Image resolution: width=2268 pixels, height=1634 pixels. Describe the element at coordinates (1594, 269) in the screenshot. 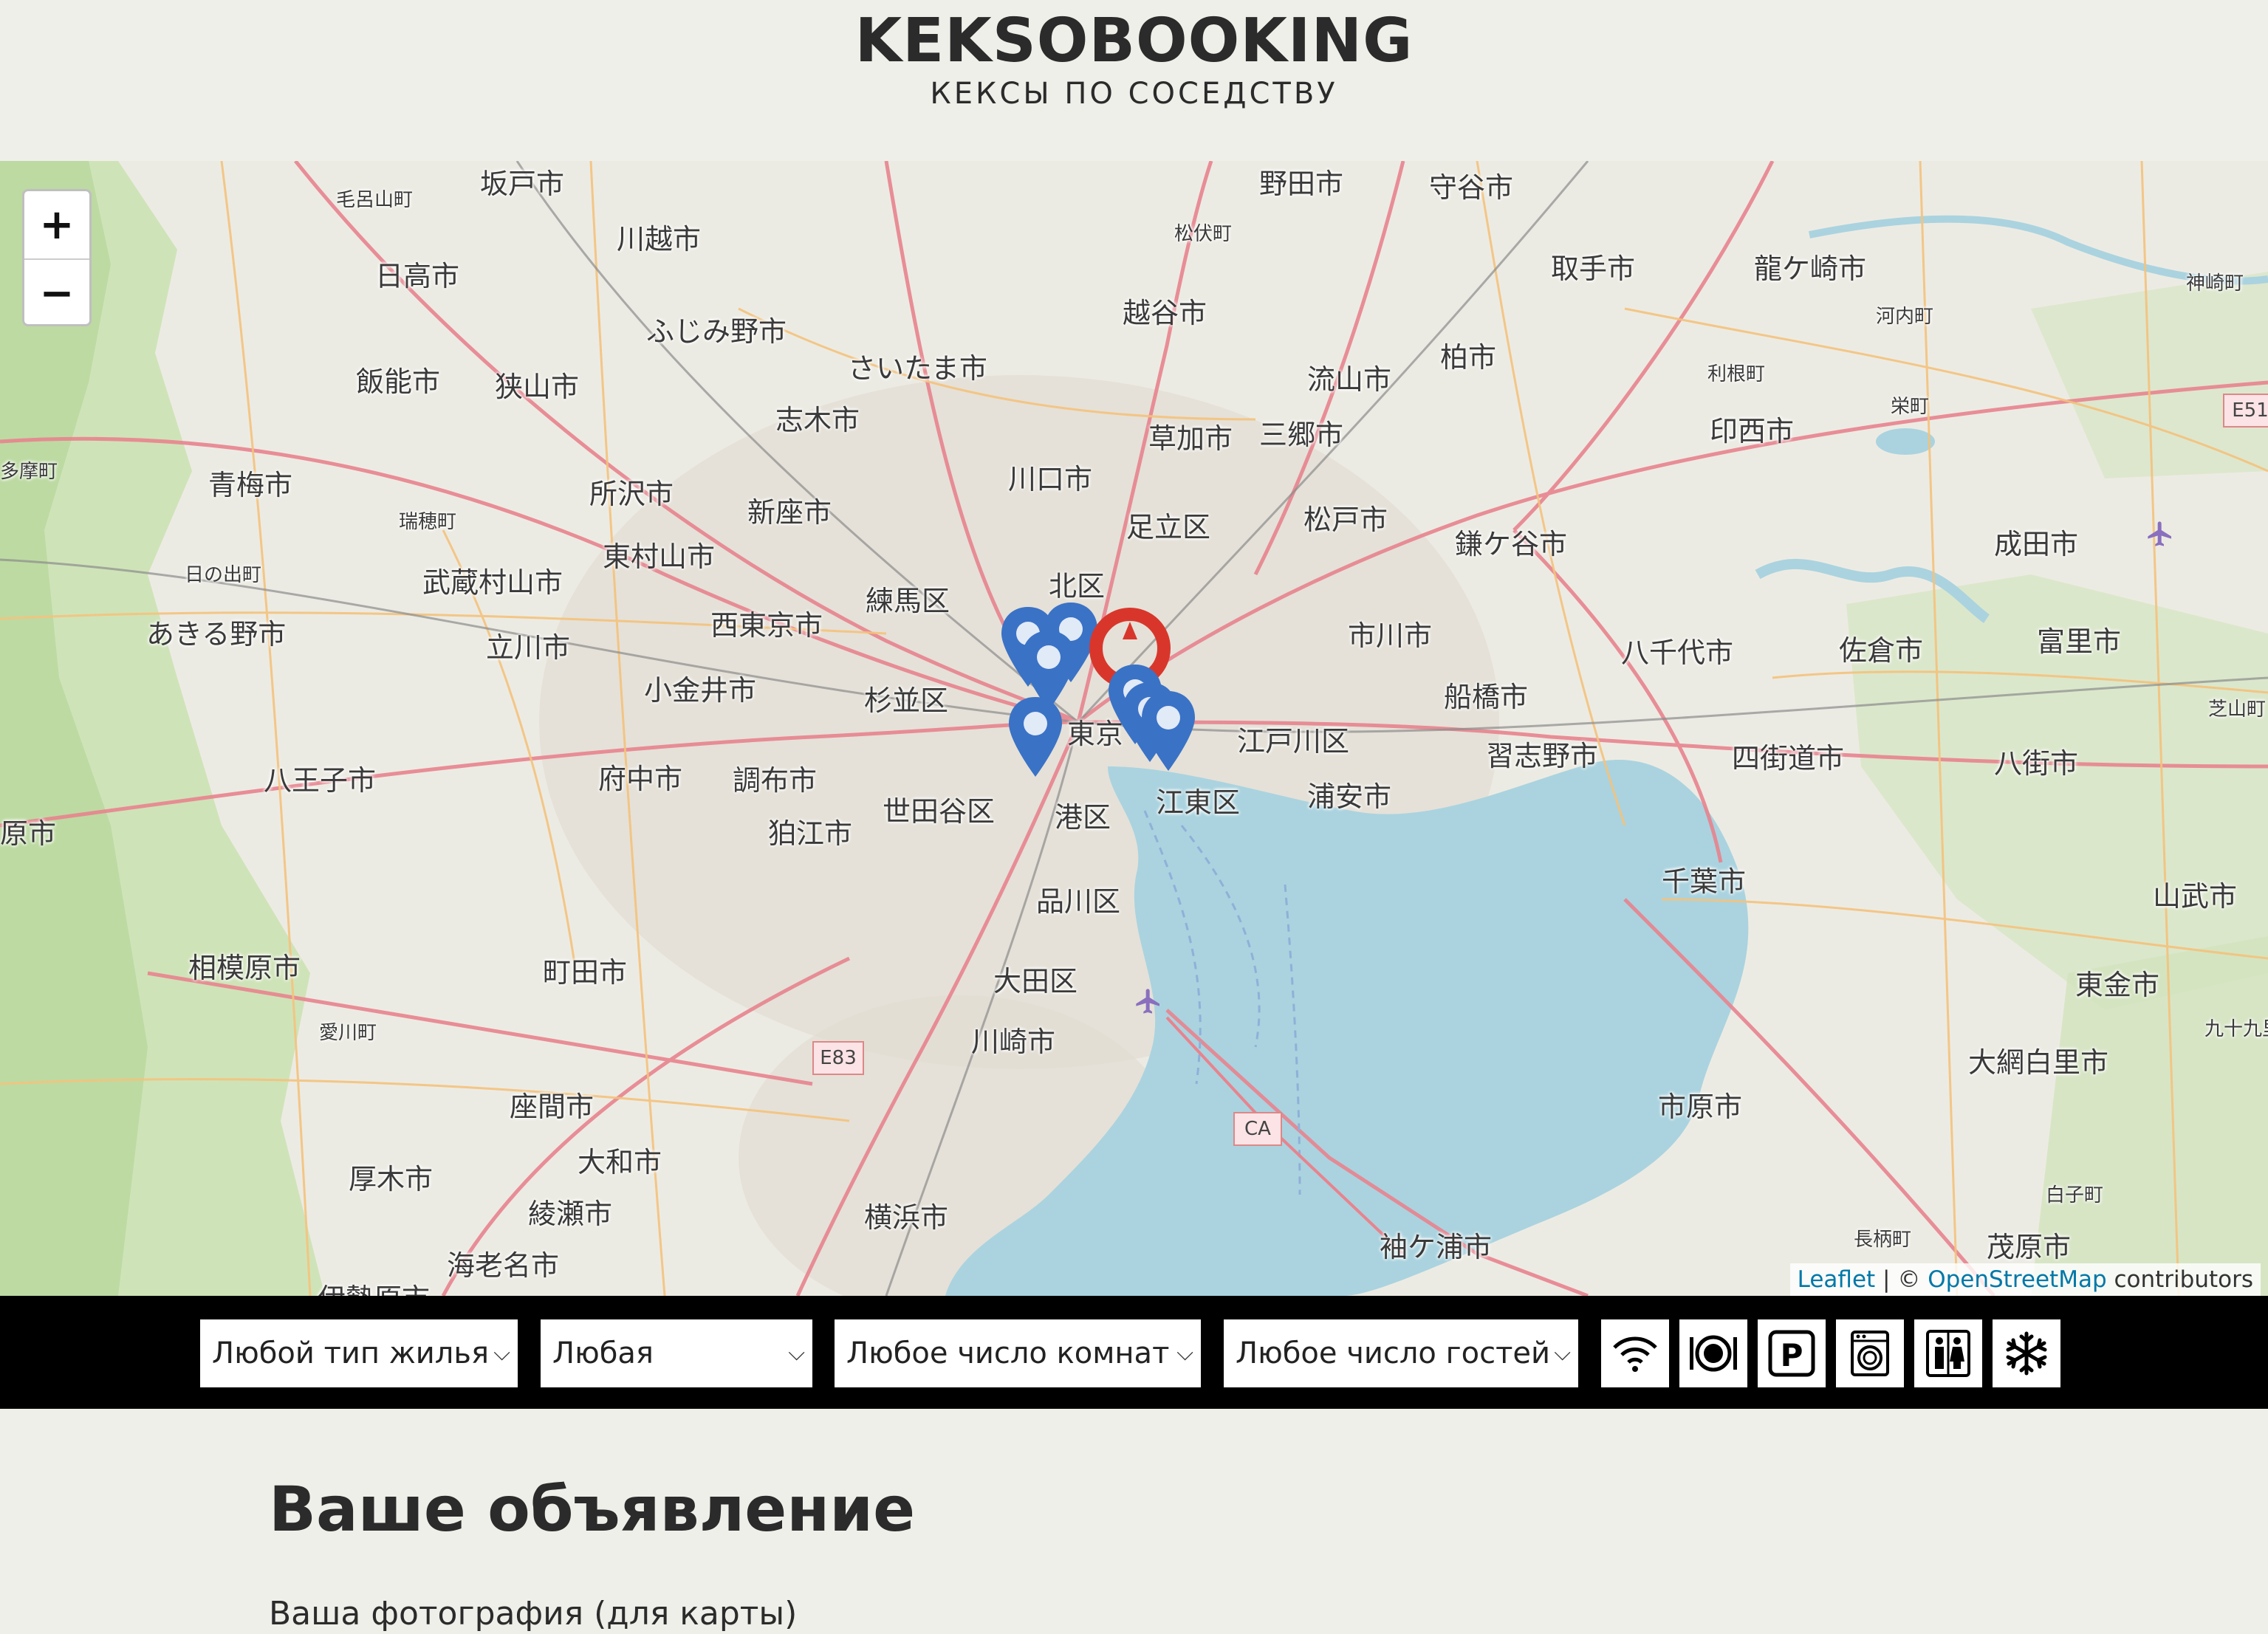

I see `map-label: 取手市` at that location.